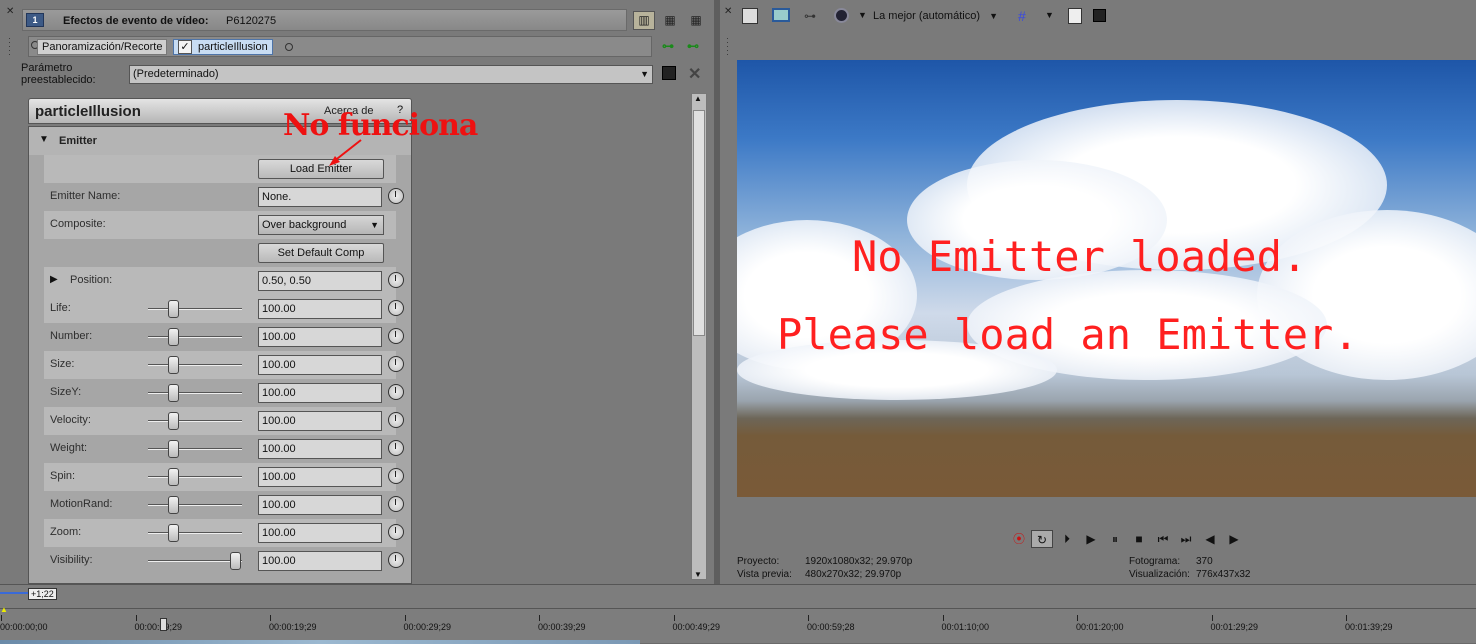 The image size is (1476, 644). What do you see at coordinates (1019, 539) in the screenshot?
I see `record-icon: ⦿` at bounding box center [1019, 539].